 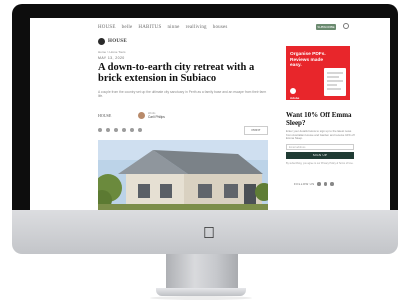 I want to click on article-date: MAY 13, 2020, so click(x=111, y=58).